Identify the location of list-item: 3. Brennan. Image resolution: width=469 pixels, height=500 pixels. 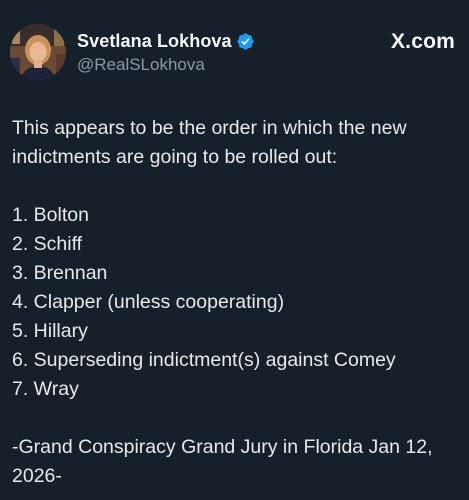
(60, 273).